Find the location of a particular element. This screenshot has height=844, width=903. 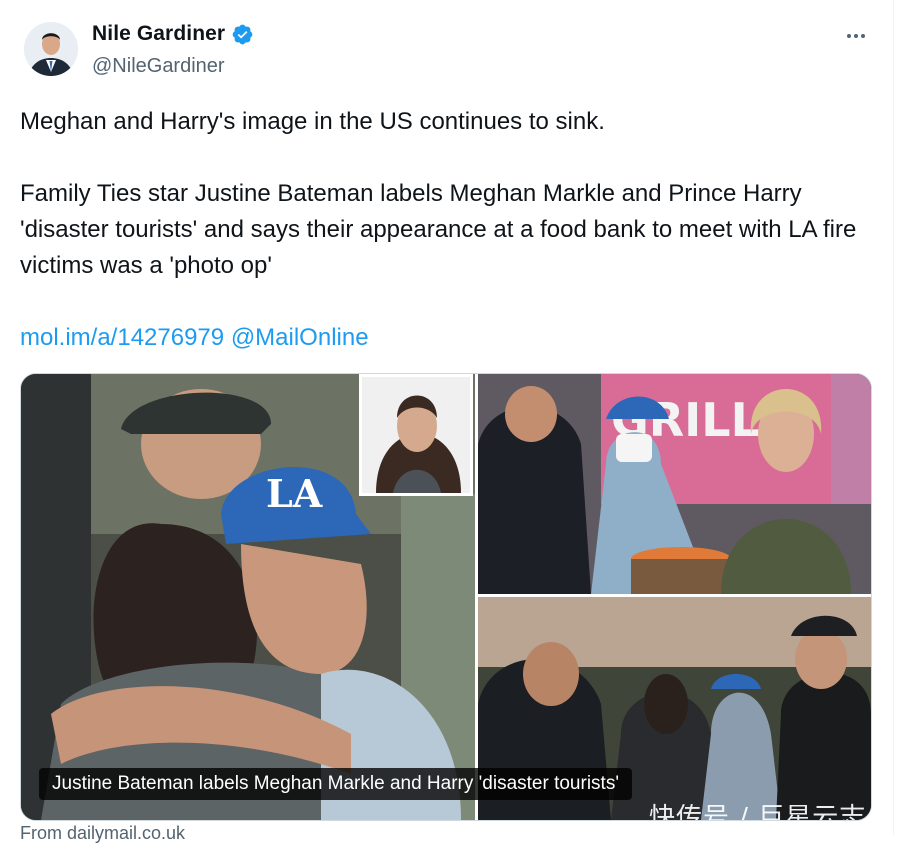

article-link: mol.im/a/14276979 is located at coordinates (122, 337).